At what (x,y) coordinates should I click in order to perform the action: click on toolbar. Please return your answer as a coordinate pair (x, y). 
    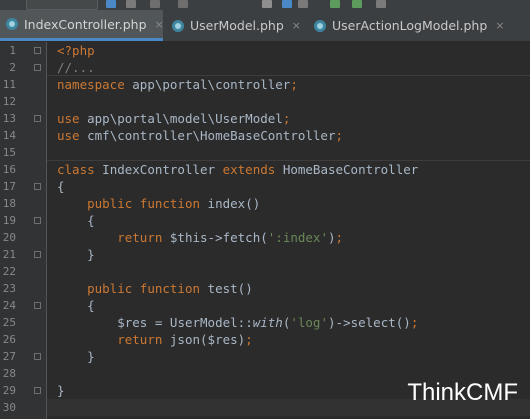
    Looking at the image, I should click on (265, 5).